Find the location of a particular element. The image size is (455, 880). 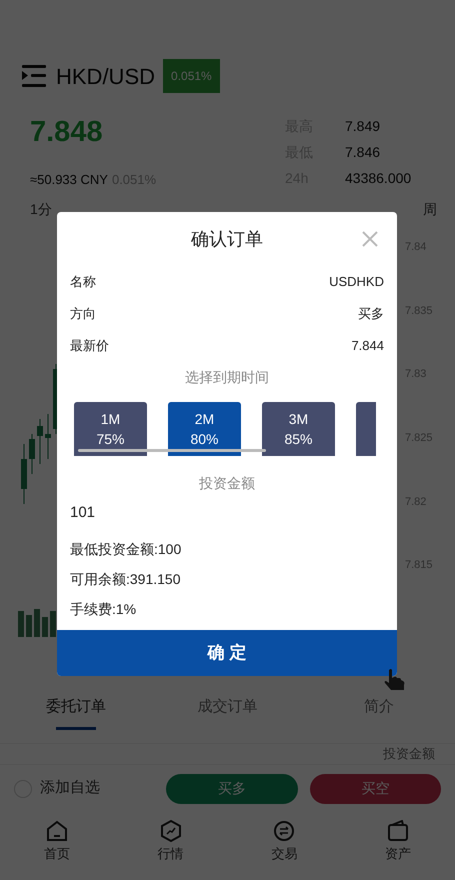

nav-item: 资产 is located at coordinates (398, 842).